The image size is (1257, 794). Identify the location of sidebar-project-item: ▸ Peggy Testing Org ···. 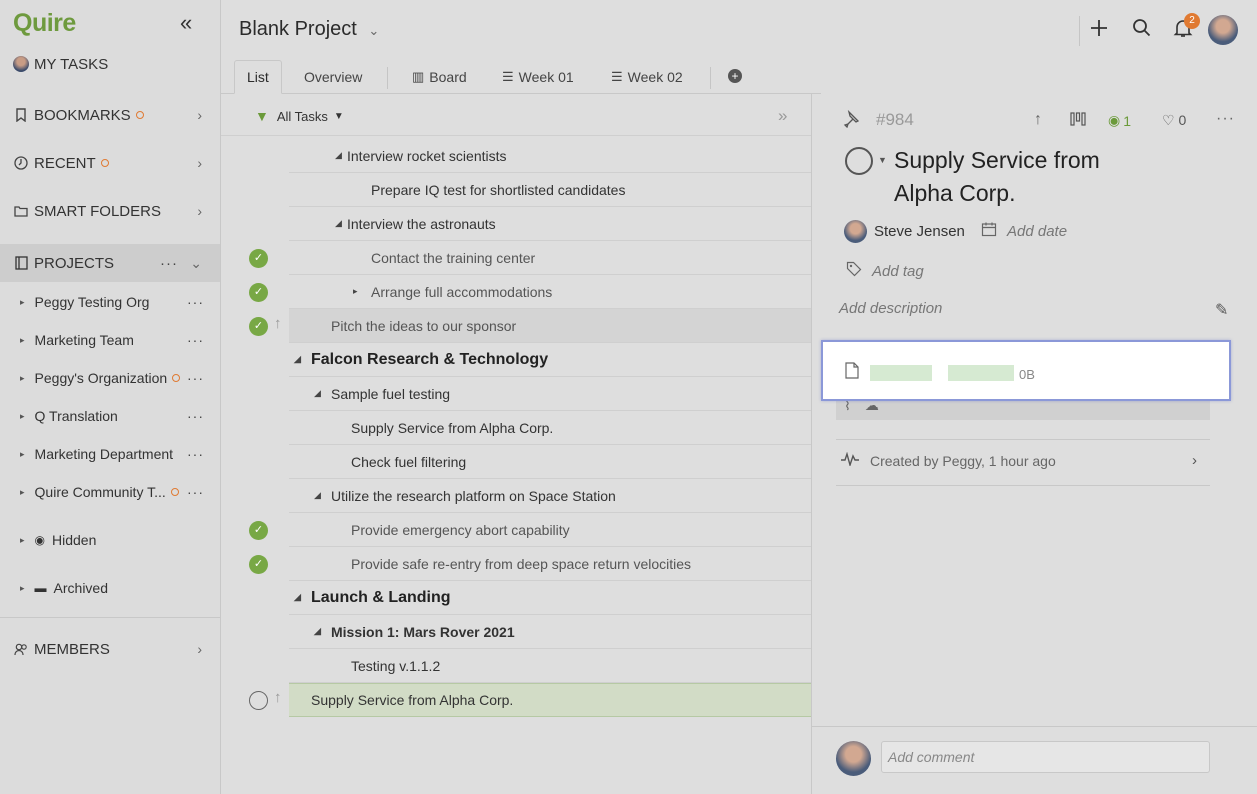
(110, 302).